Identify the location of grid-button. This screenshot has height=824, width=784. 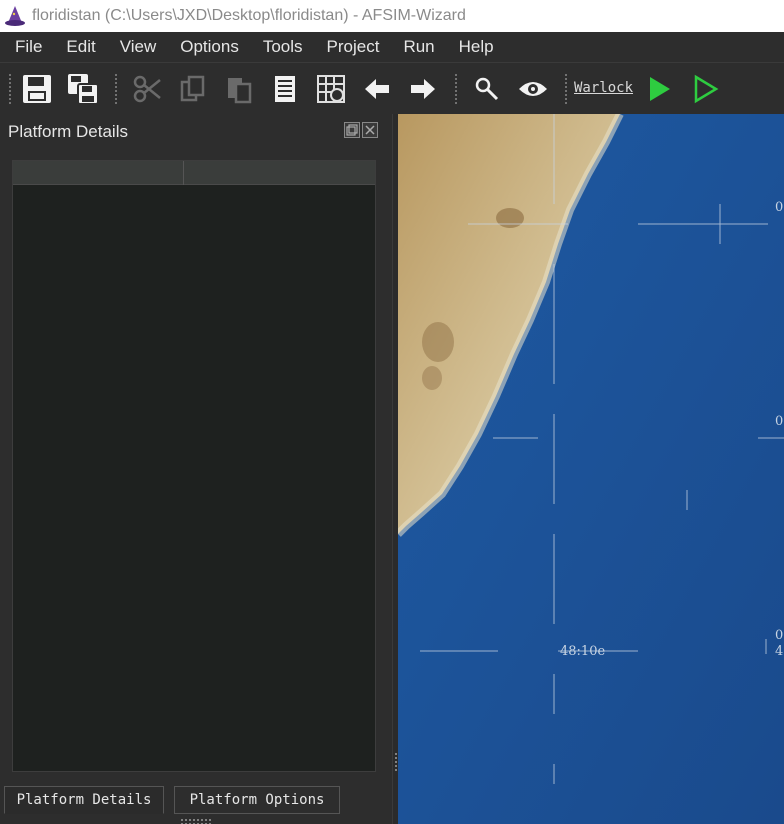
(331, 89).